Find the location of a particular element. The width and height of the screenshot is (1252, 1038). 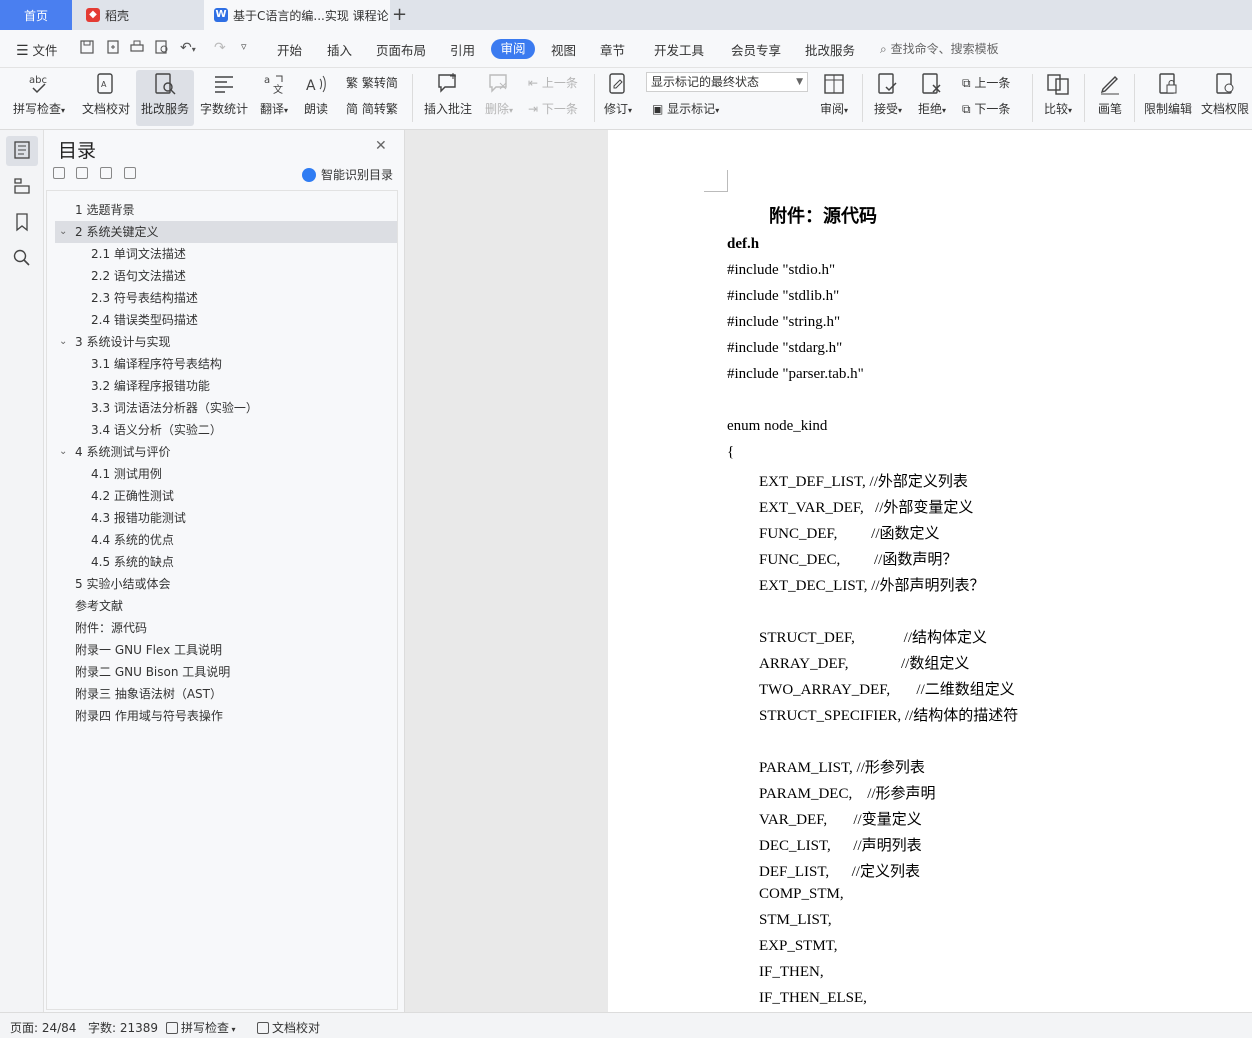

search-icon is located at coordinates (22, 258).